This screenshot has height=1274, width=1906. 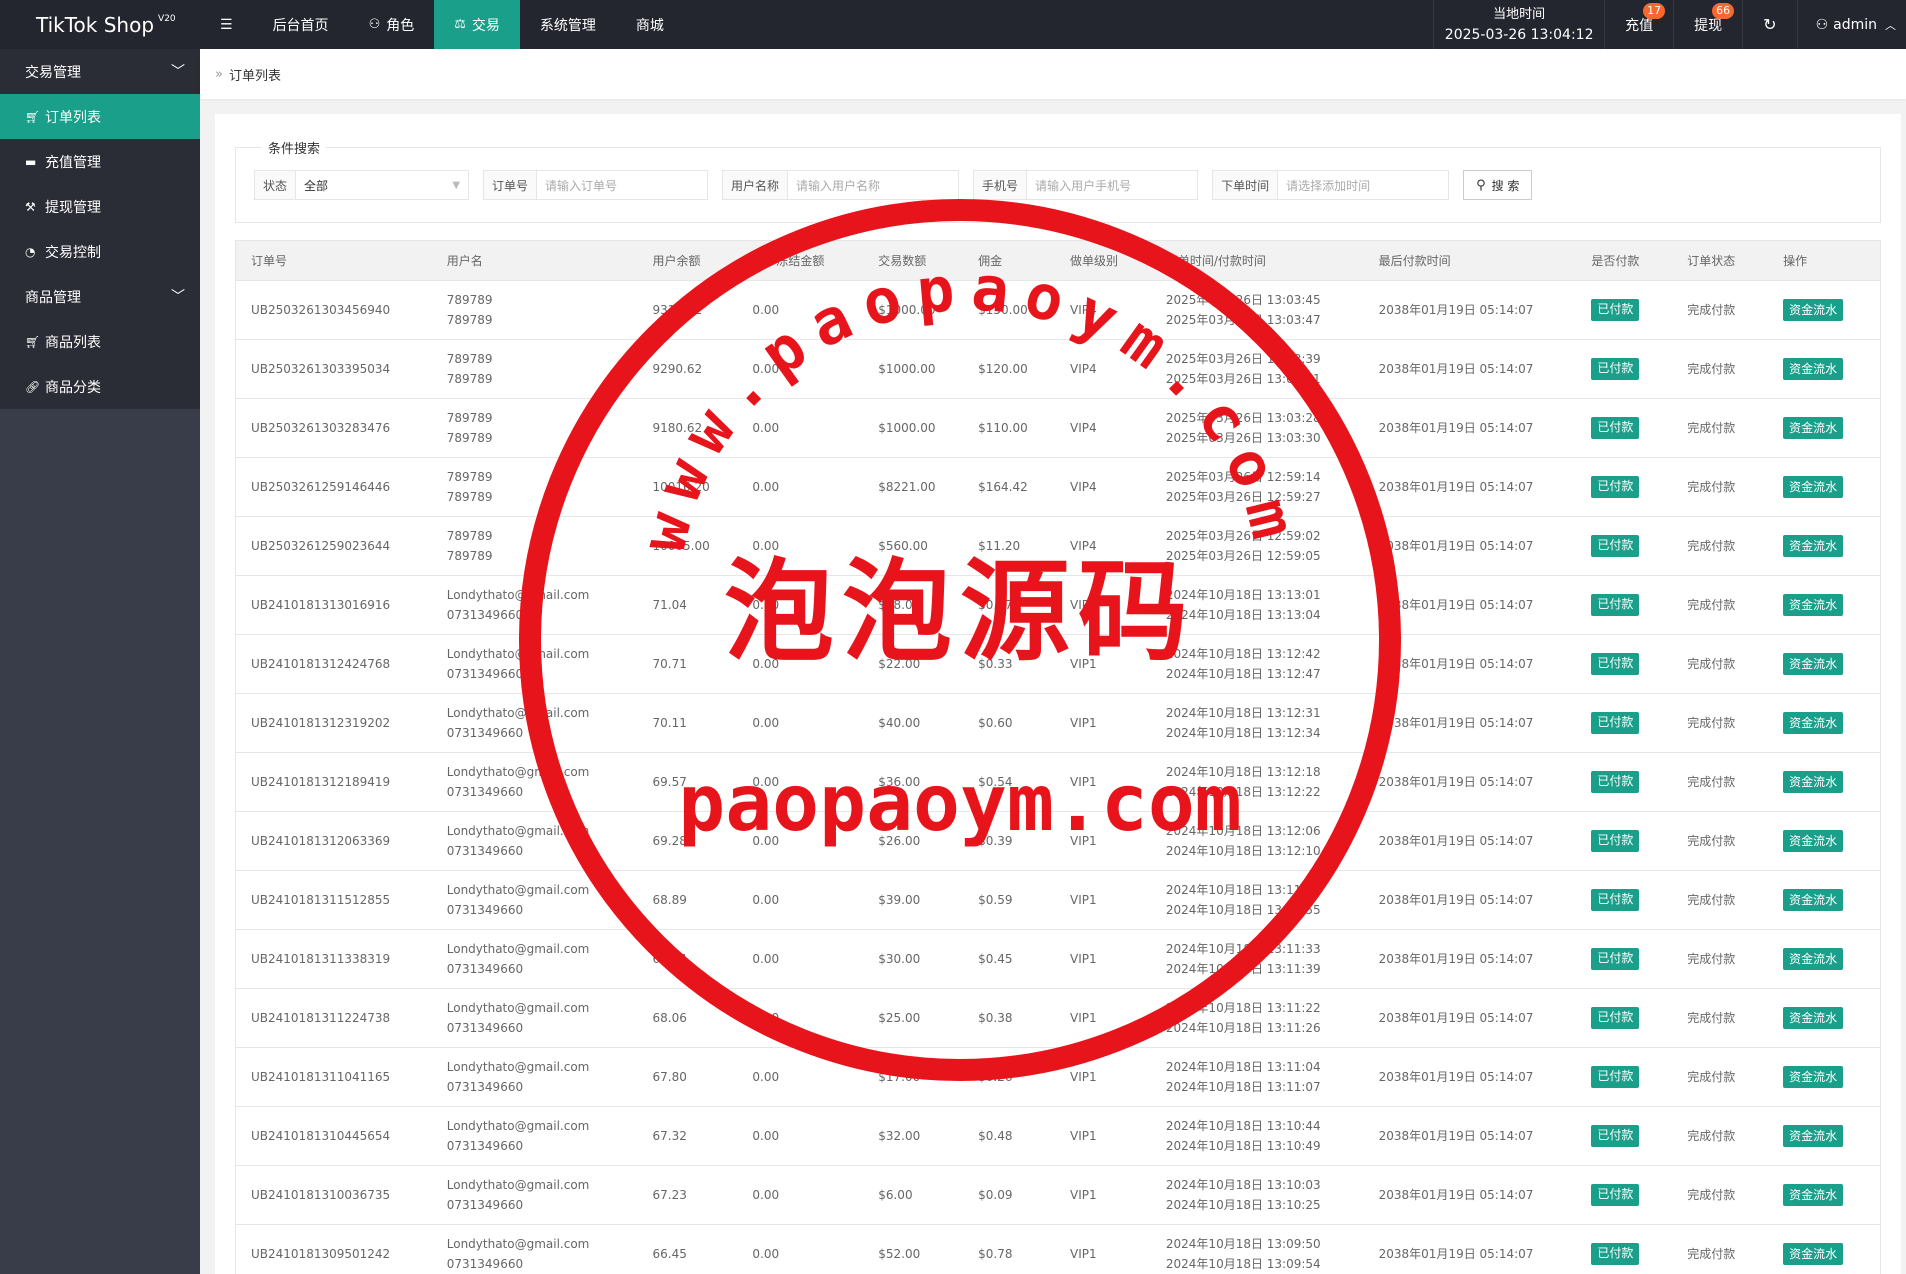 I want to click on gauge-icon: ◔, so click(x=30, y=251).